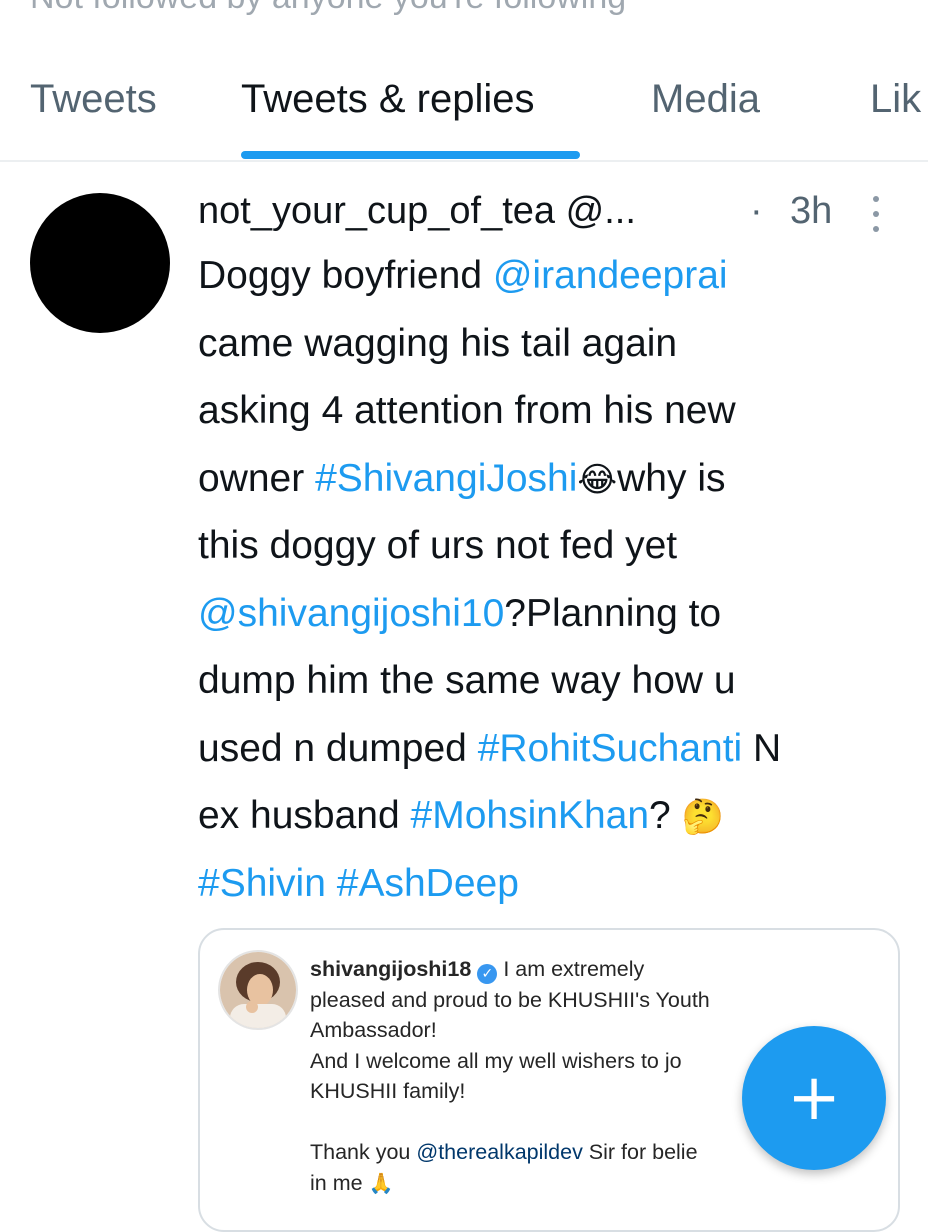 This screenshot has width=928, height=1232. I want to click on followed-by-context: Not followed by anyone you're following, so click(328, 8).